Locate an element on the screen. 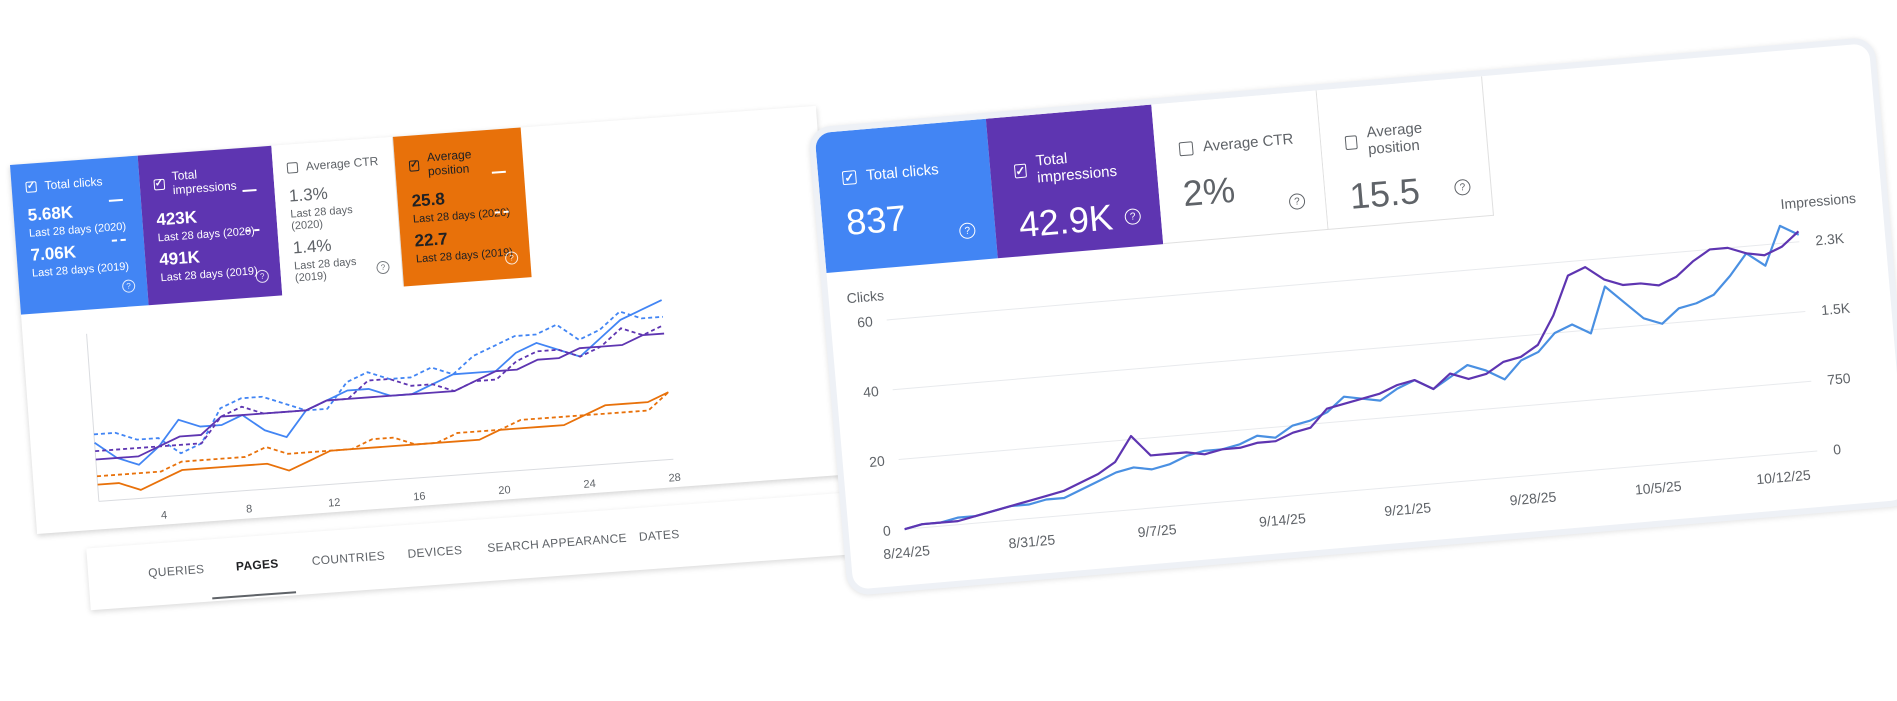  y-right-tick-label: 1.5K is located at coordinates (1836, 309).